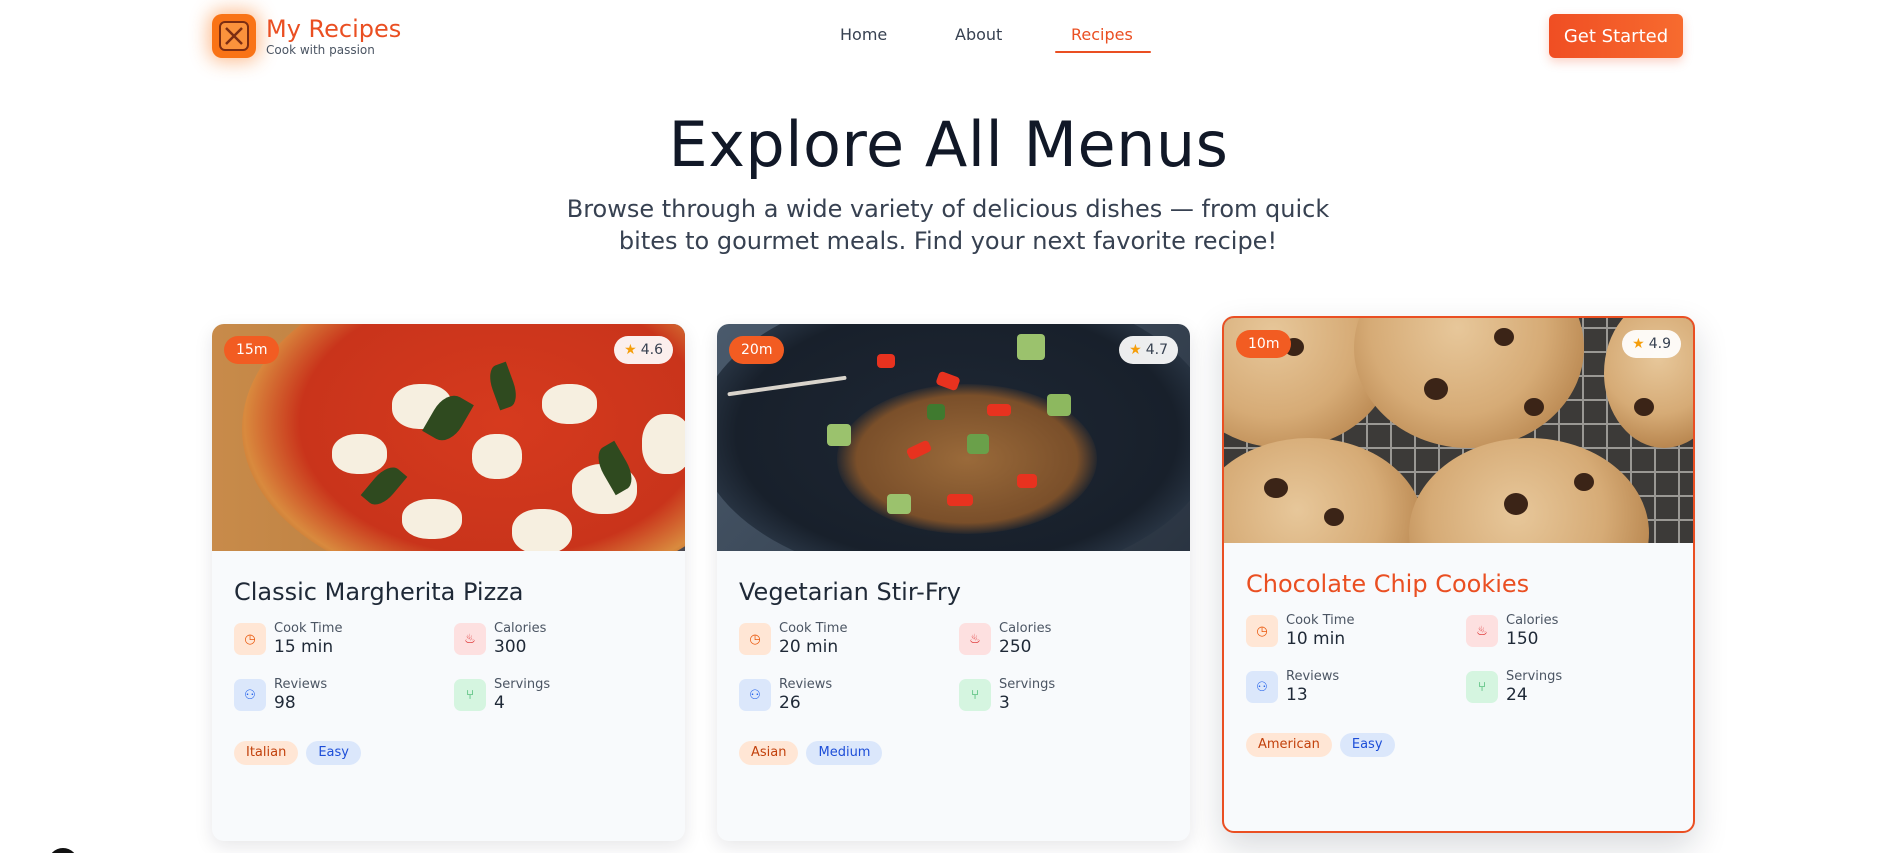 The image size is (1897, 853). Describe the element at coordinates (252, 350) in the screenshot. I see `cook-time-badge: 15m` at that location.